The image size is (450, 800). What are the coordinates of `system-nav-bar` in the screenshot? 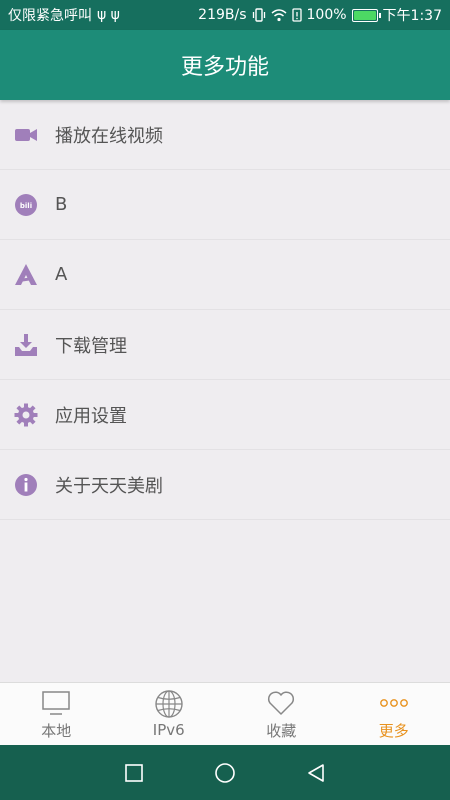 It's located at (225, 772).